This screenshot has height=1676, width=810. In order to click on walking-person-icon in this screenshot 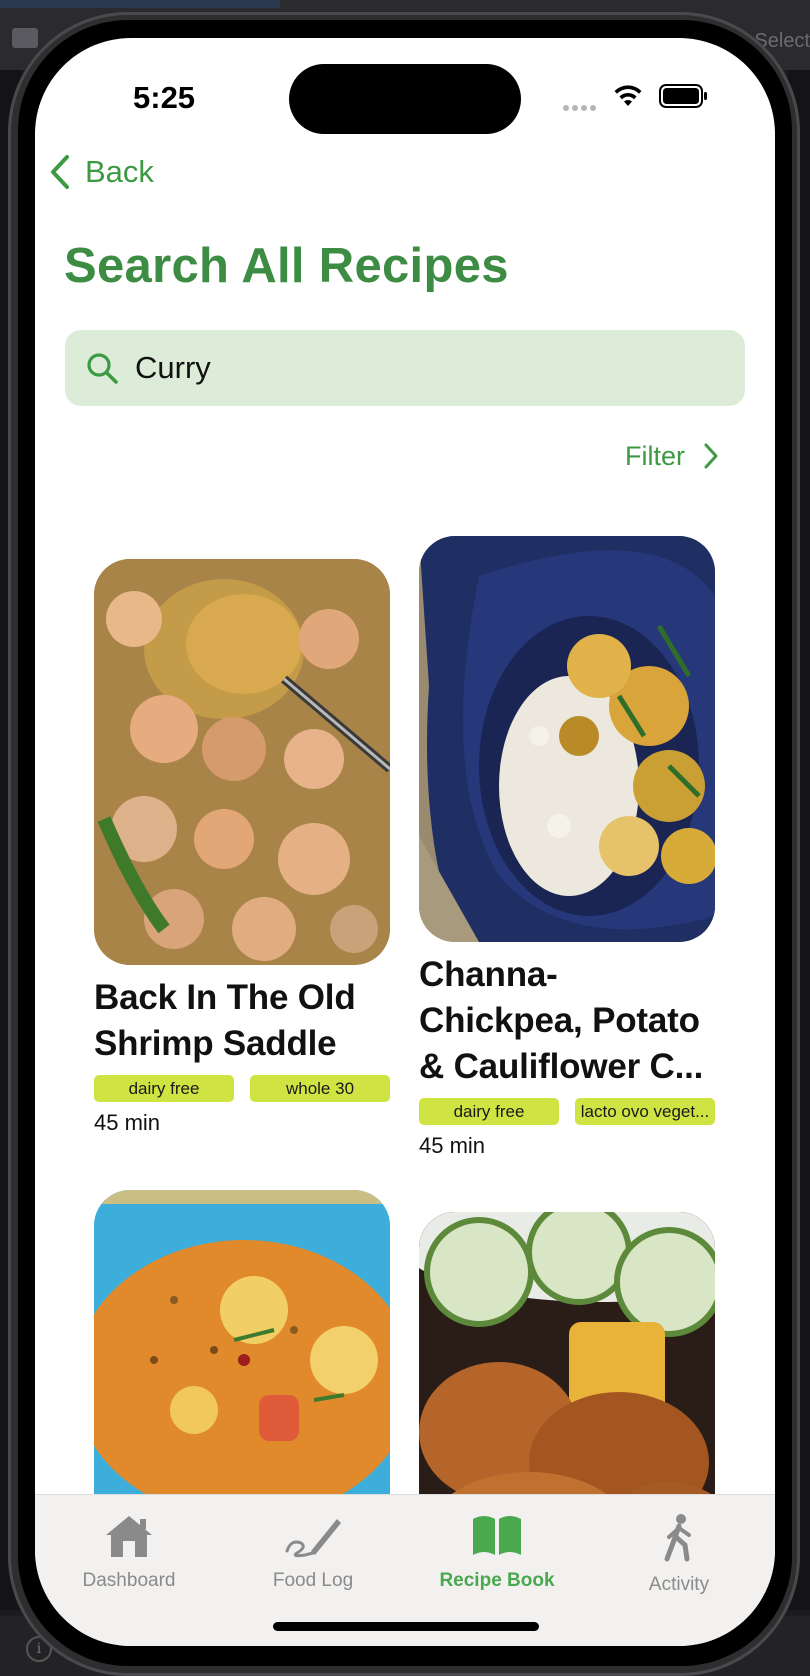, I will do `click(677, 1538)`.